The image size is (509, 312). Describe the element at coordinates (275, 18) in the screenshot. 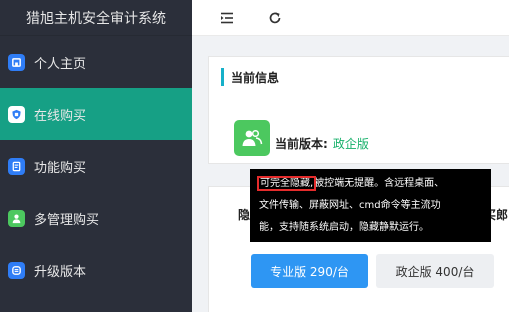

I see `refresh-icon` at that location.